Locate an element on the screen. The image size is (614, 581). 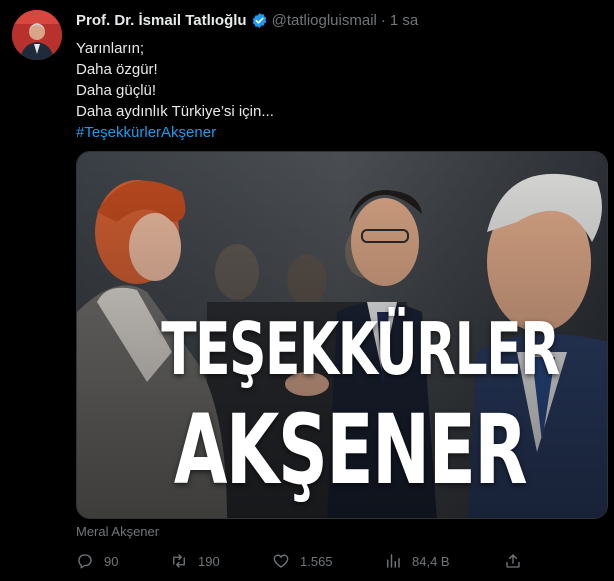
share-icon is located at coordinates (513, 561).